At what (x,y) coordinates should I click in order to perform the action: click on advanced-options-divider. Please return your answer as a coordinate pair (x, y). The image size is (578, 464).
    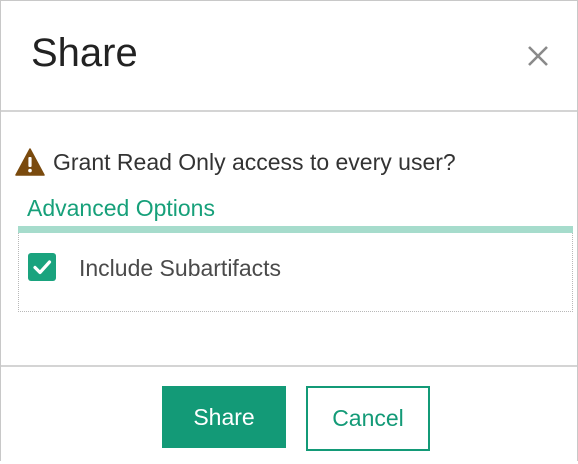
    Looking at the image, I should click on (295, 229).